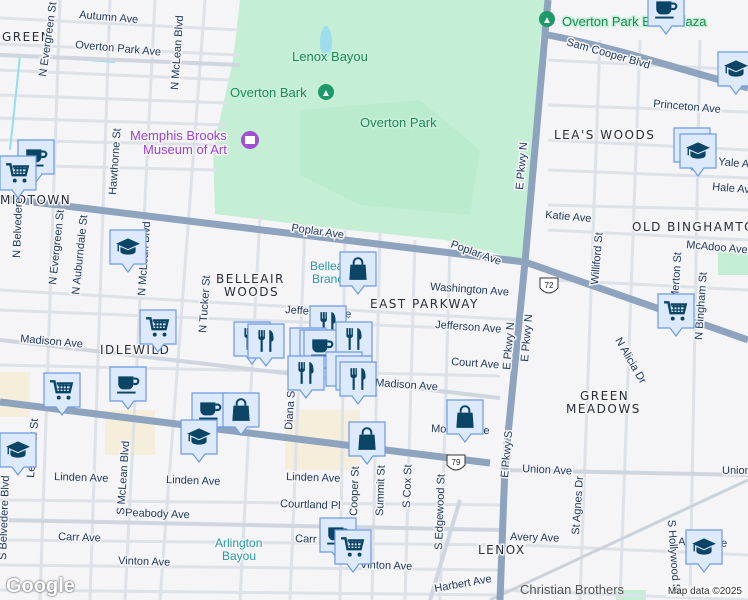 The width and height of the screenshot is (748, 600). What do you see at coordinates (406, 385) in the screenshot?
I see `street-label: Madison Ave` at bounding box center [406, 385].